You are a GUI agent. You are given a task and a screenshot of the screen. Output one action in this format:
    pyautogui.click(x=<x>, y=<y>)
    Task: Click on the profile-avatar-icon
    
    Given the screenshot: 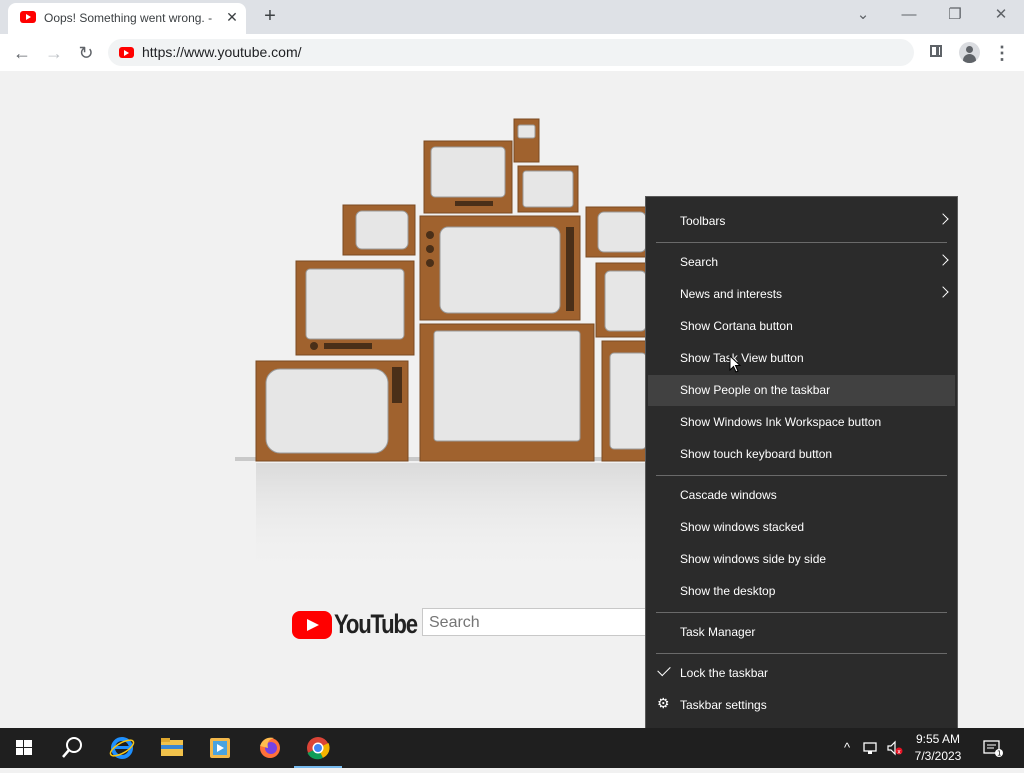 What is the action you would take?
    pyautogui.click(x=969, y=52)
    